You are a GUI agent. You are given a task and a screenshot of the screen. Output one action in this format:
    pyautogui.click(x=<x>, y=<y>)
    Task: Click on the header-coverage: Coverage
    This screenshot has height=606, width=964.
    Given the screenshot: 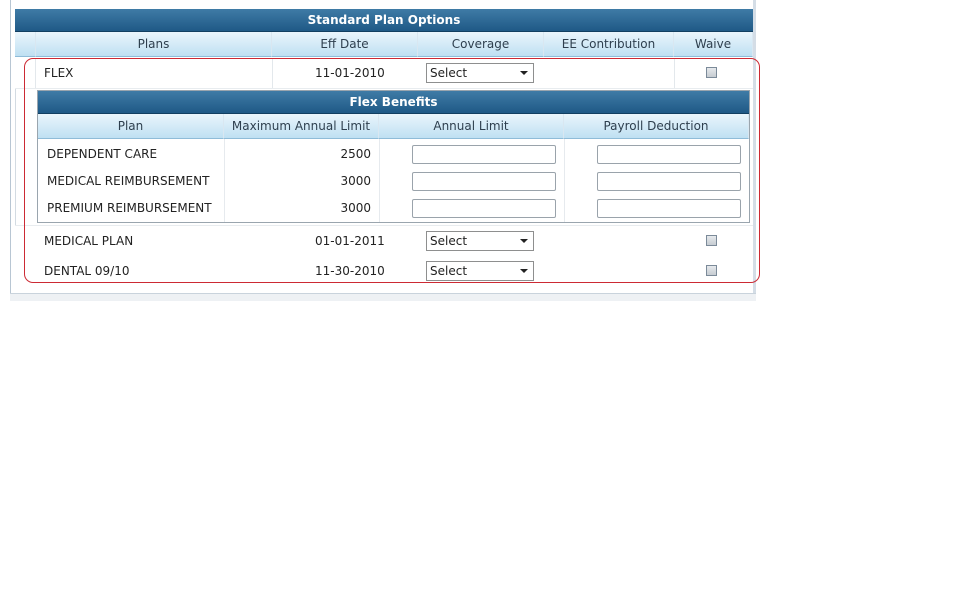 What is the action you would take?
    pyautogui.click(x=481, y=44)
    